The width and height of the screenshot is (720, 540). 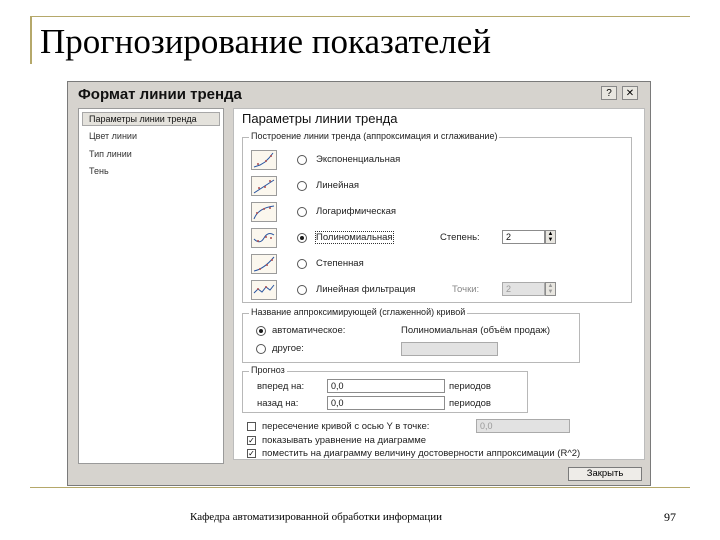 I want to click on close-button: Закрыть, so click(x=605, y=474).